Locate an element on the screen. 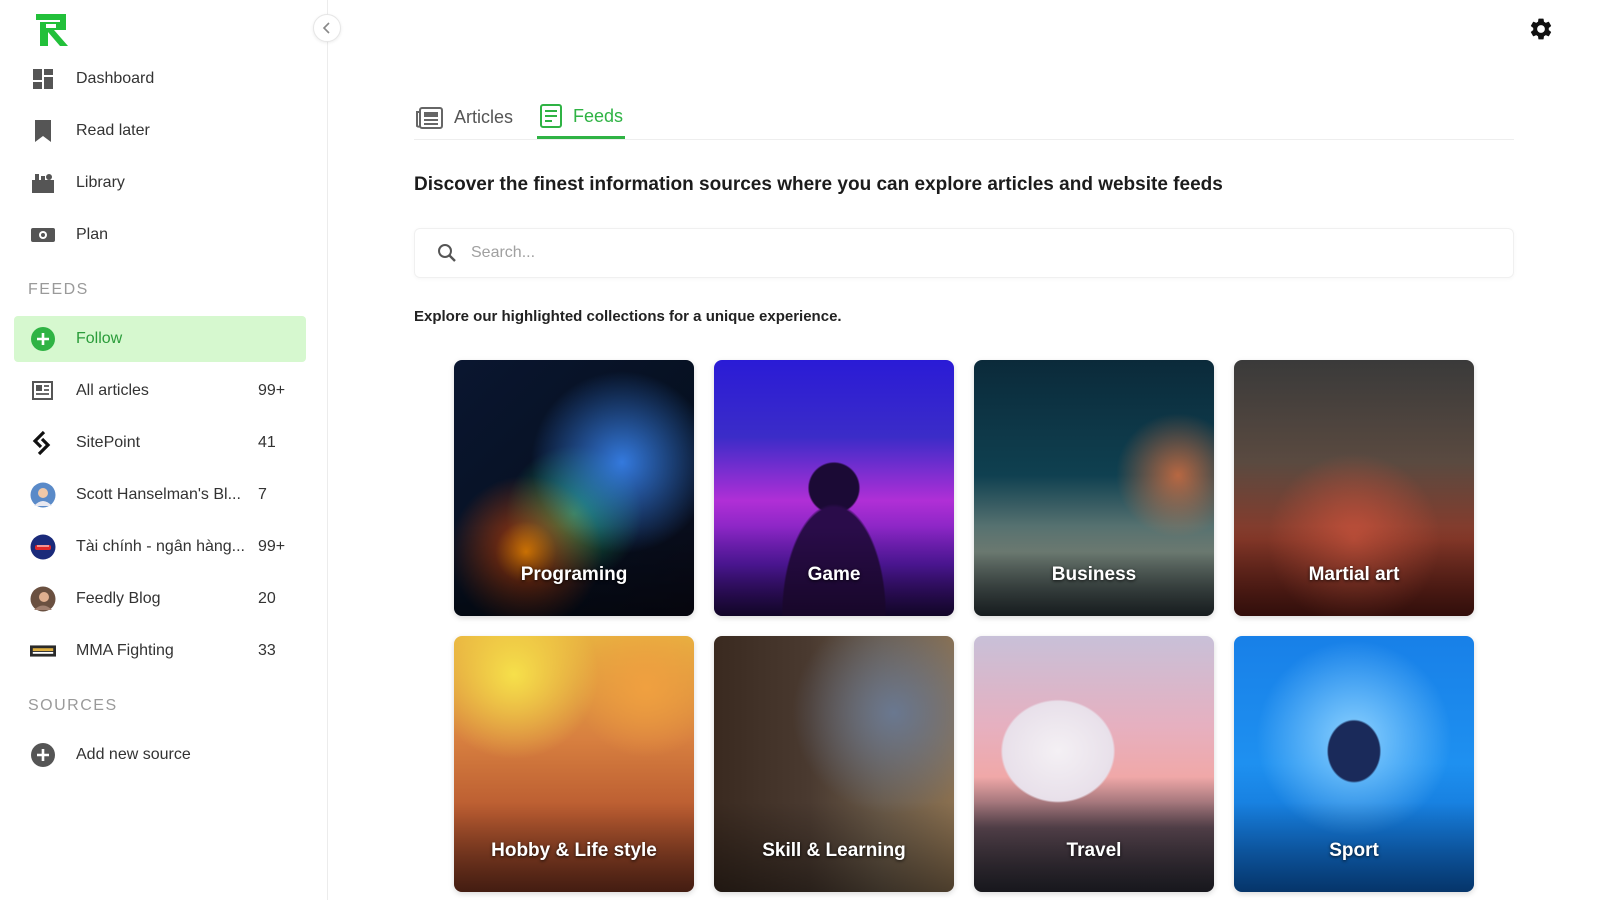 This screenshot has width=1600, height=900. tab-articles: Articles is located at coordinates (464, 117).